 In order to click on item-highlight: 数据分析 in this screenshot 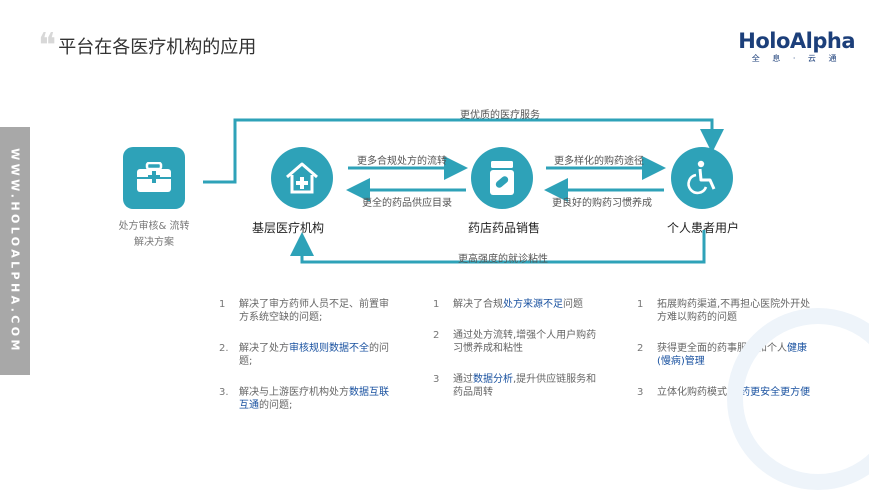, I will do `click(493, 379)`.